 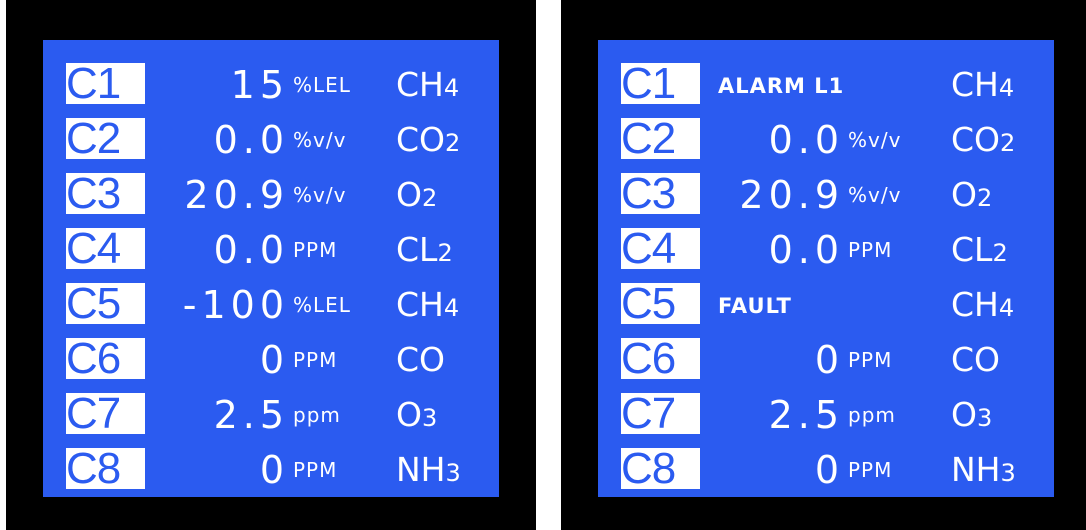 I want to click on fault-status: FAULT, so click(x=755, y=306).